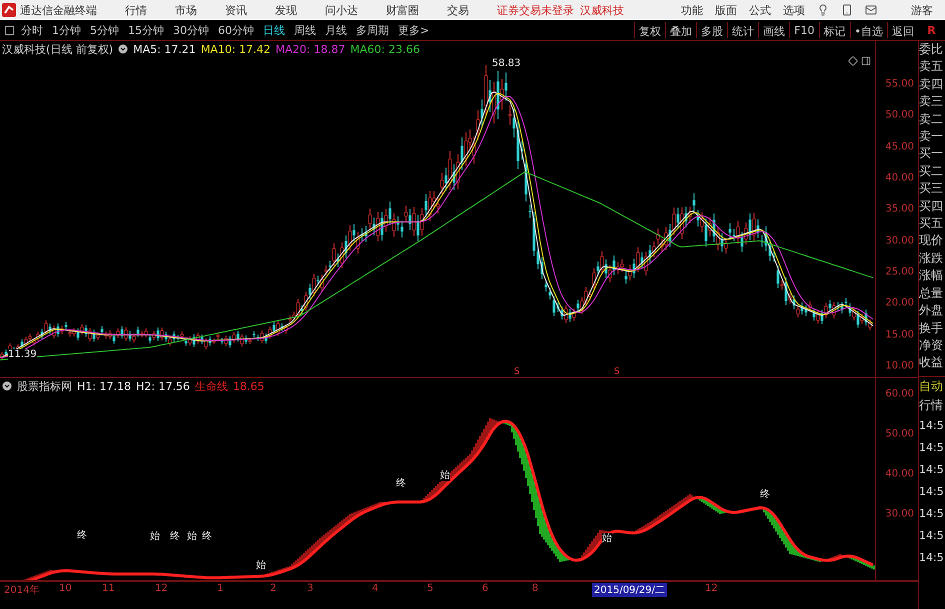 This screenshot has height=609, width=945. What do you see at coordinates (726, 10) in the screenshot?
I see `tool-menu-item: 版面` at bounding box center [726, 10].